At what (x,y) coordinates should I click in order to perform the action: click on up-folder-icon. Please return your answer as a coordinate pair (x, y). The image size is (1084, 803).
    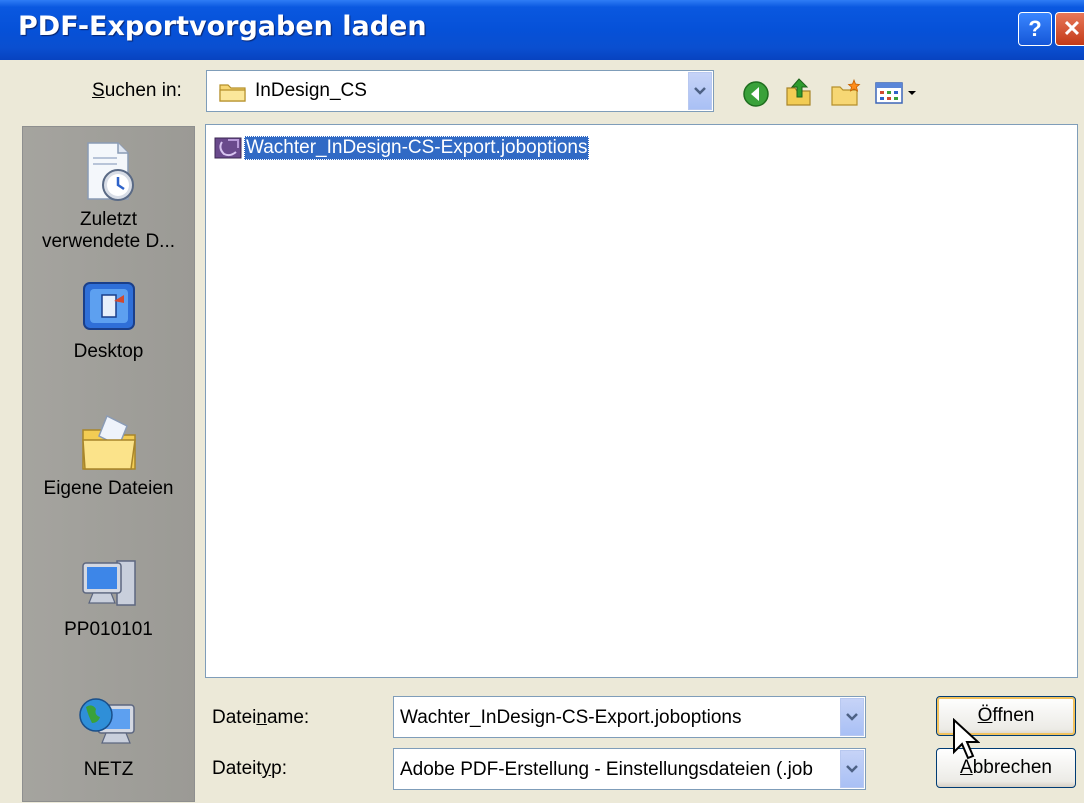
    Looking at the image, I should click on (799, 92).